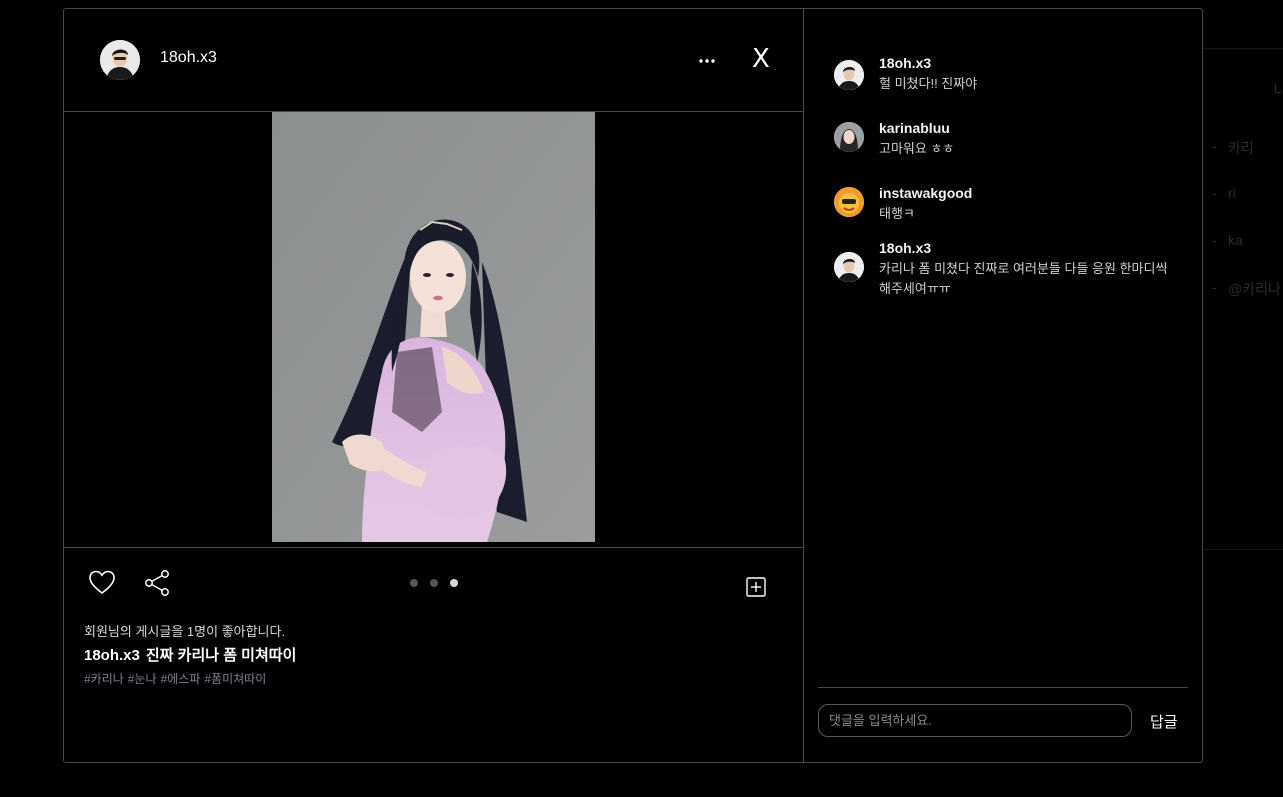 The image size is (1283, 797). What do you see at coordinates (142, 679) in the screenshot?
I see `hashtag-link: #눈나` at bounding box center [142, 679].